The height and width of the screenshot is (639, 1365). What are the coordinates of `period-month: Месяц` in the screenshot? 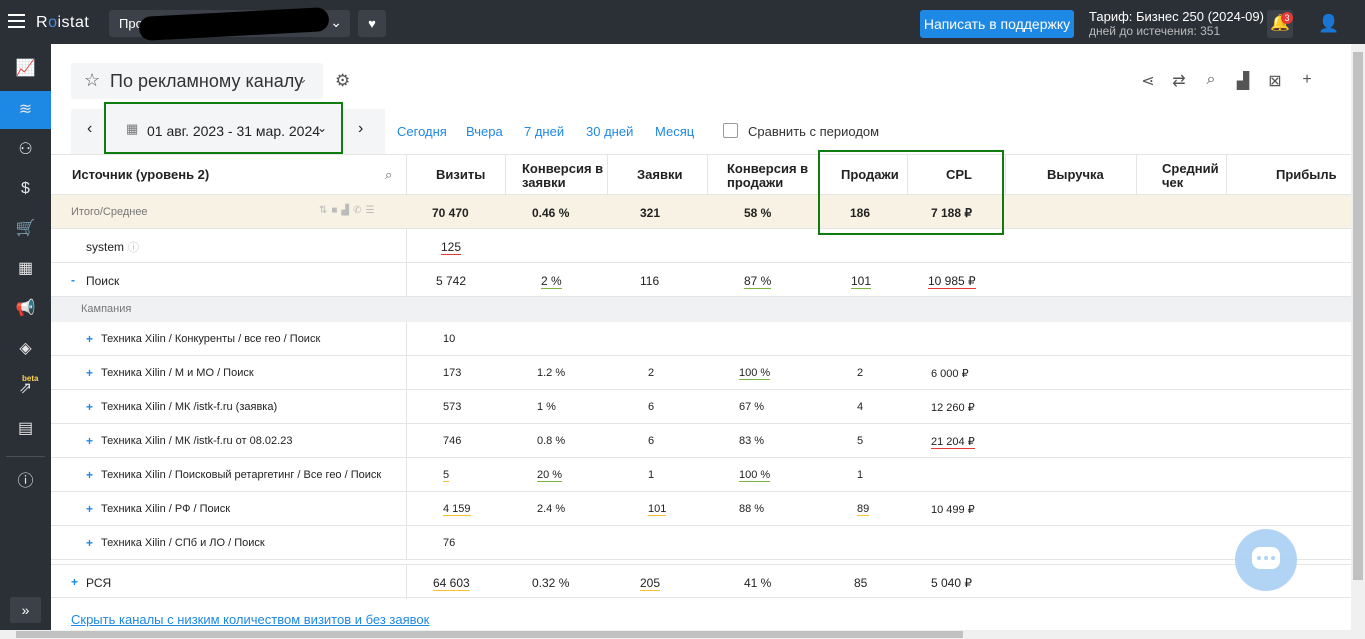 It's located at (674, 131).